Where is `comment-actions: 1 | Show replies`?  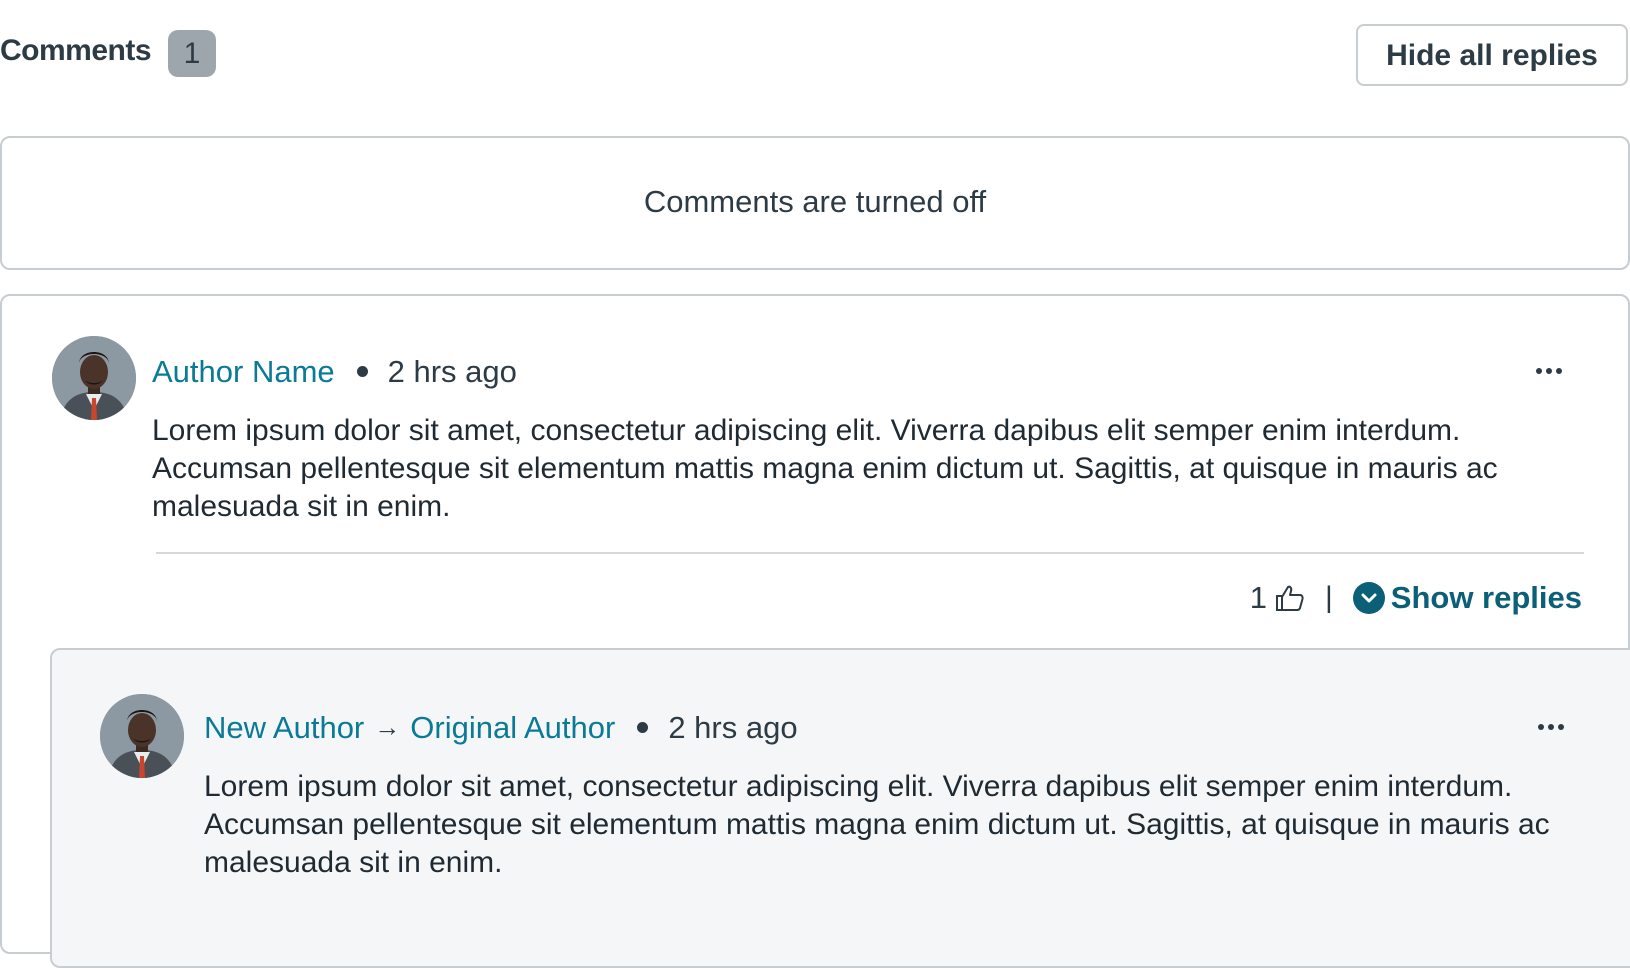
comment-actions: 1 | Show replies is located at coordinates (1416, 598).